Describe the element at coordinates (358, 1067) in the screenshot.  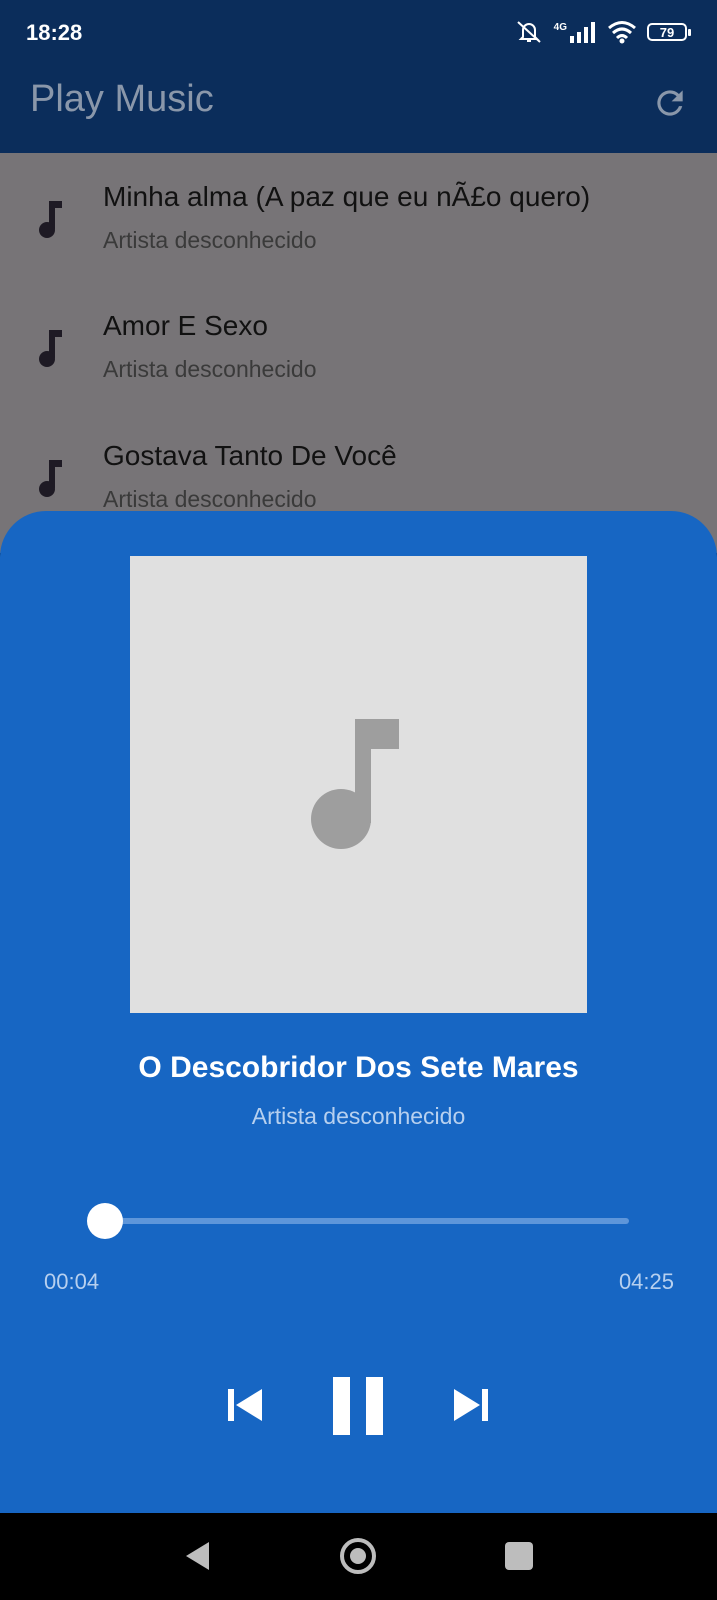
I see `now-playing-title: O Descobridor Dos Sete Mares` at that location.